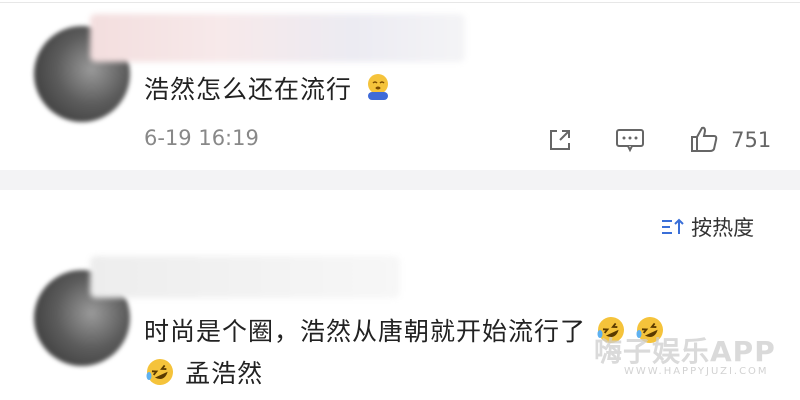 This screenshot has height=400, width=800. What do you see at coordinates (560, 140) in the screenshot?
I see `share-icon` at bounding box center [560, 140].